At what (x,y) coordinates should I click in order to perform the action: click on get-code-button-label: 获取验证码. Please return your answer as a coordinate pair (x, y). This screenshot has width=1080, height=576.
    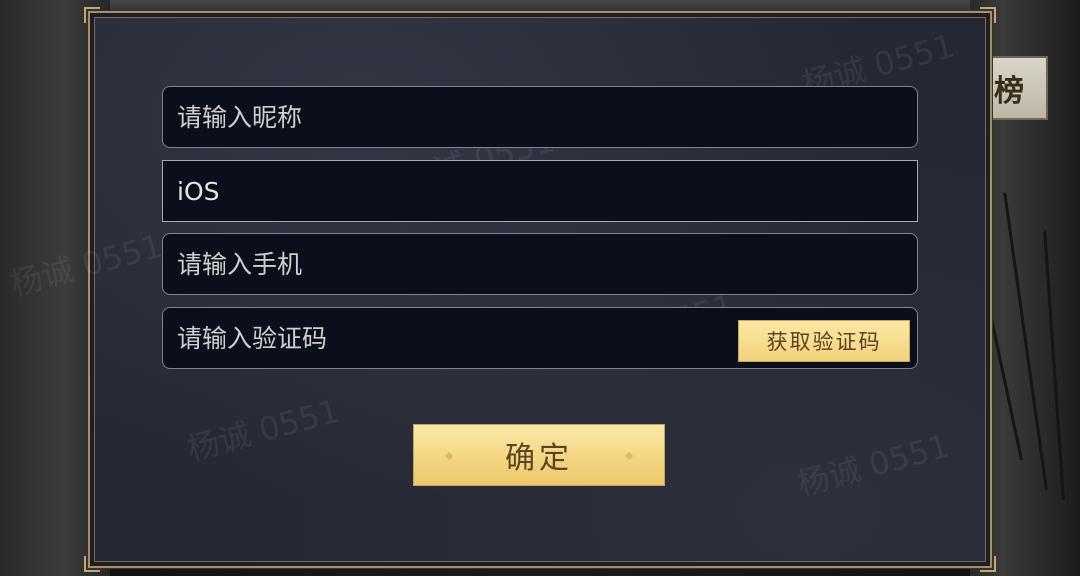
    Looking at the image, I should click on (824, 342).